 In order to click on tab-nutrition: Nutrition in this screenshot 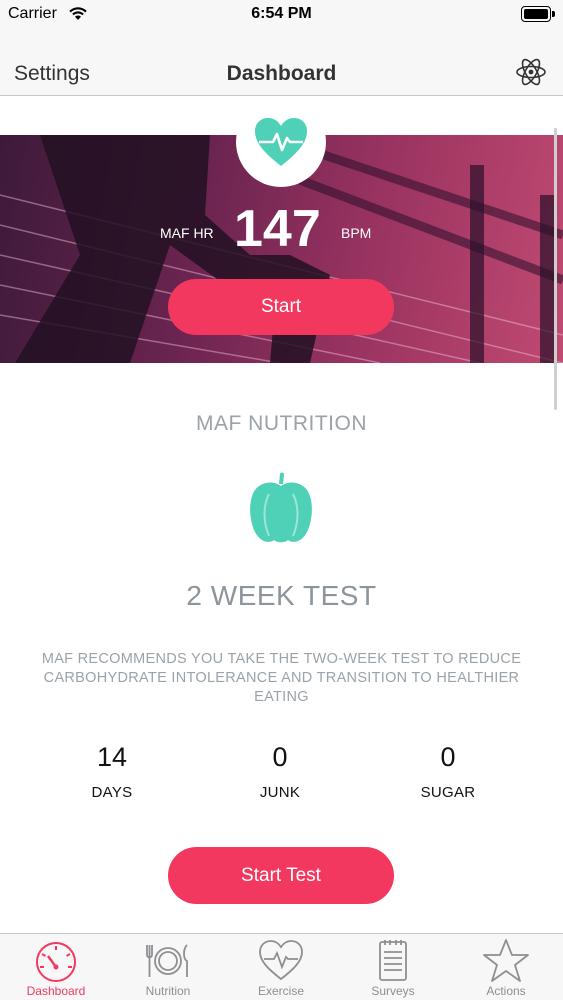, I will do `click(168, 967)`.